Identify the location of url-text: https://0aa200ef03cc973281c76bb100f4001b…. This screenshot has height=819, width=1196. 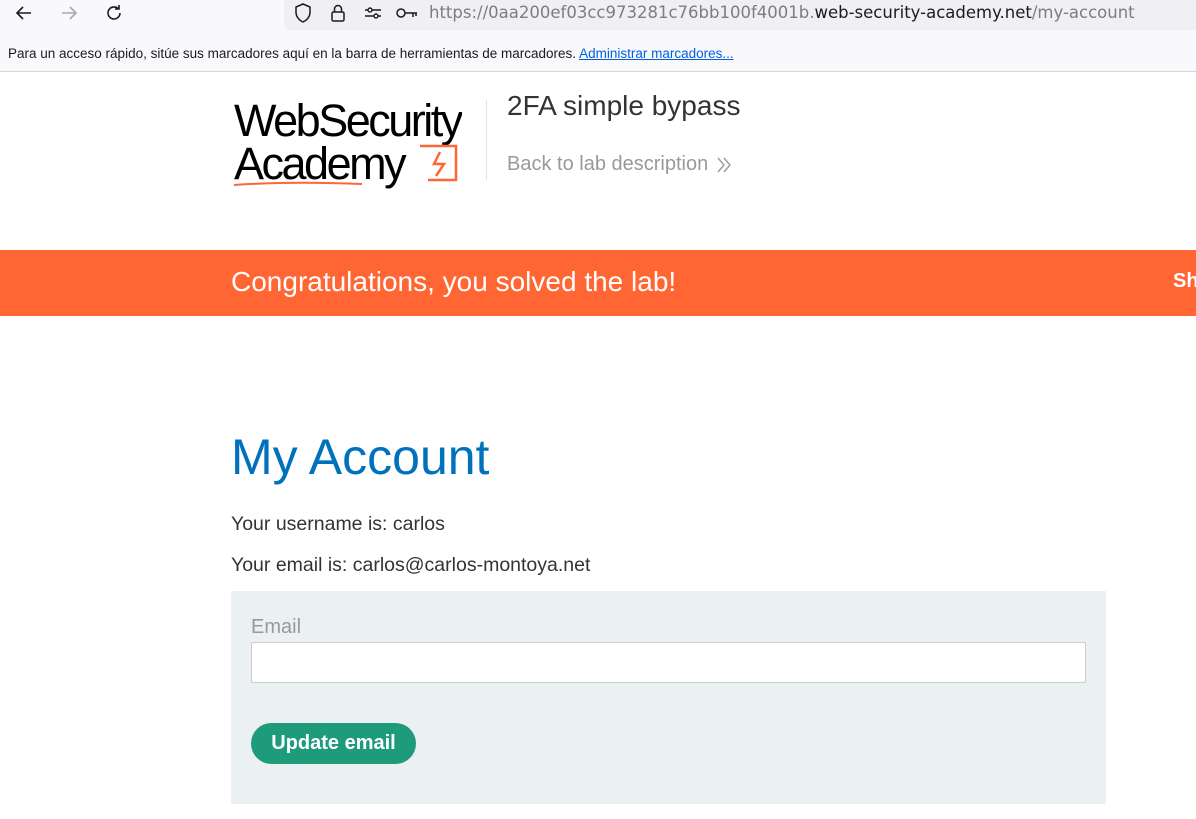
(782, 12).